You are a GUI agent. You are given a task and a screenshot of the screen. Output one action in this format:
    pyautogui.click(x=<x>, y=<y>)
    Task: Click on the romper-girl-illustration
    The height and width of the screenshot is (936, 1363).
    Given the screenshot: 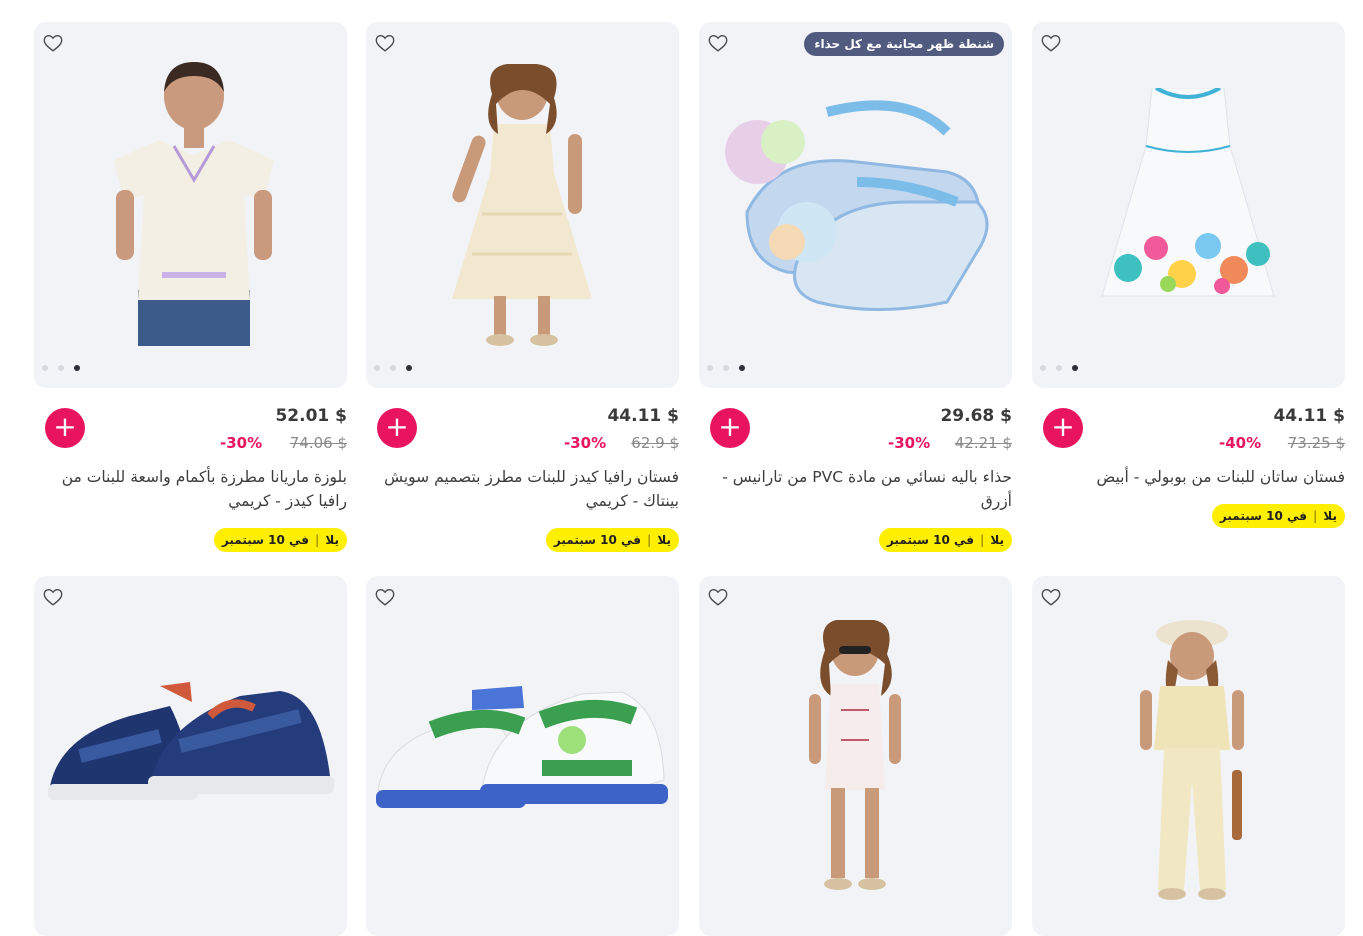 What is the action you would take?
    pyautogui.click(x=855, y=755)
    